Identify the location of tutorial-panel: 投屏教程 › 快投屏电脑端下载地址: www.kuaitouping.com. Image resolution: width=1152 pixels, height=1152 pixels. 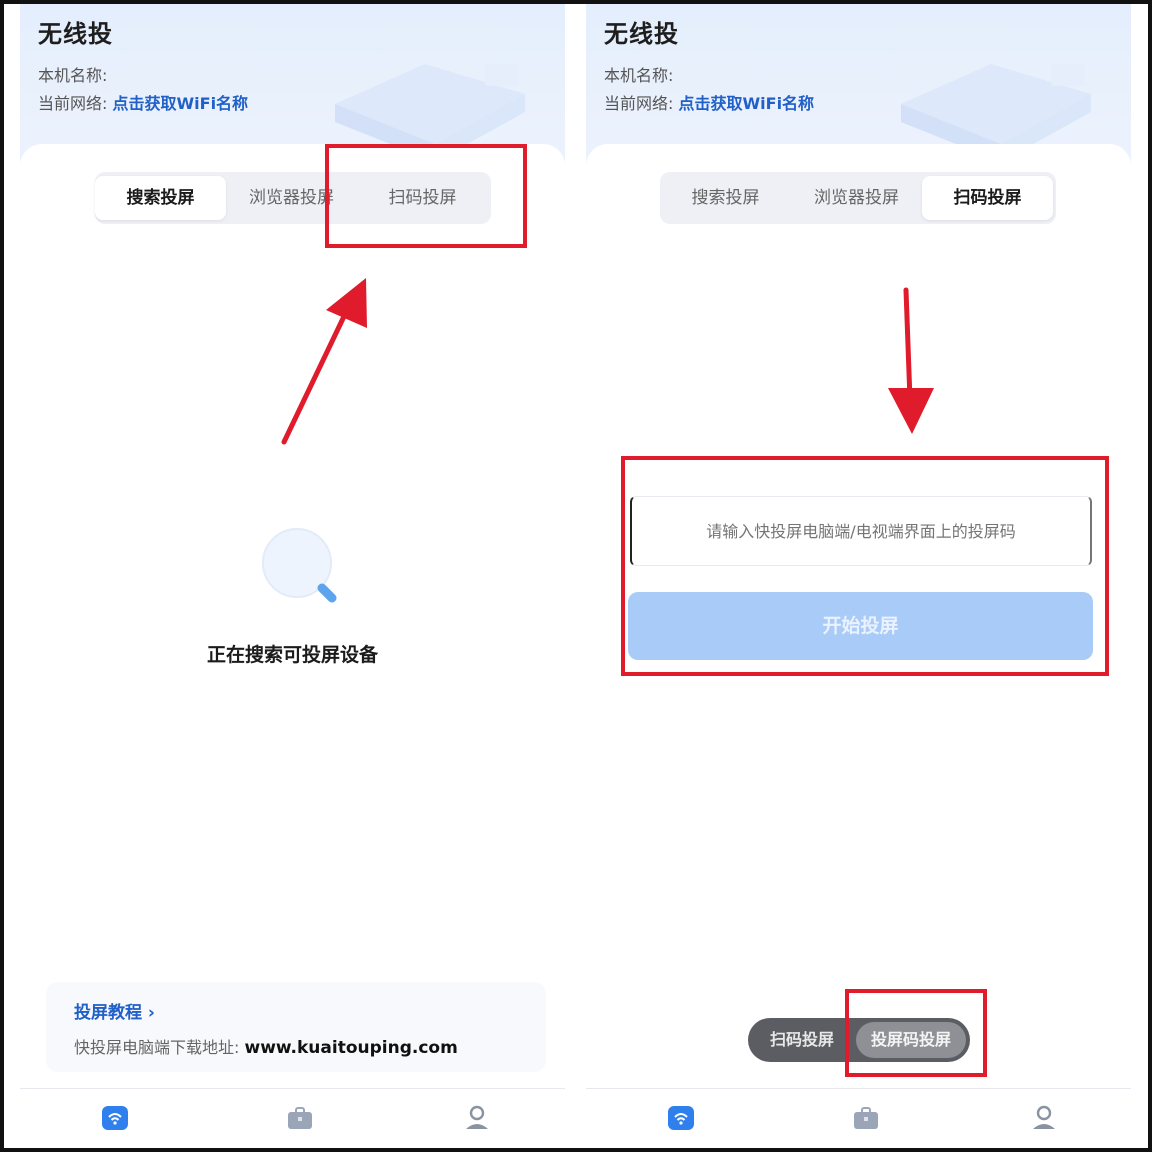
(296, 1027).